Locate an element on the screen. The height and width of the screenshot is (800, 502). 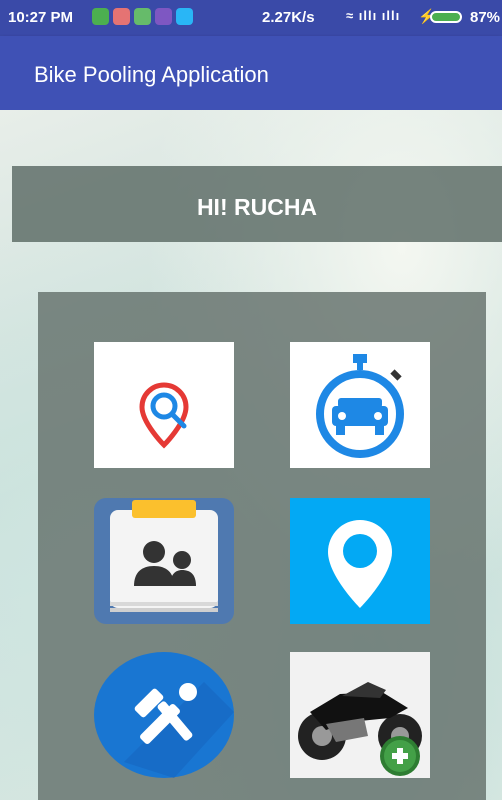
contacts-button is located at coordinates (164, 561).